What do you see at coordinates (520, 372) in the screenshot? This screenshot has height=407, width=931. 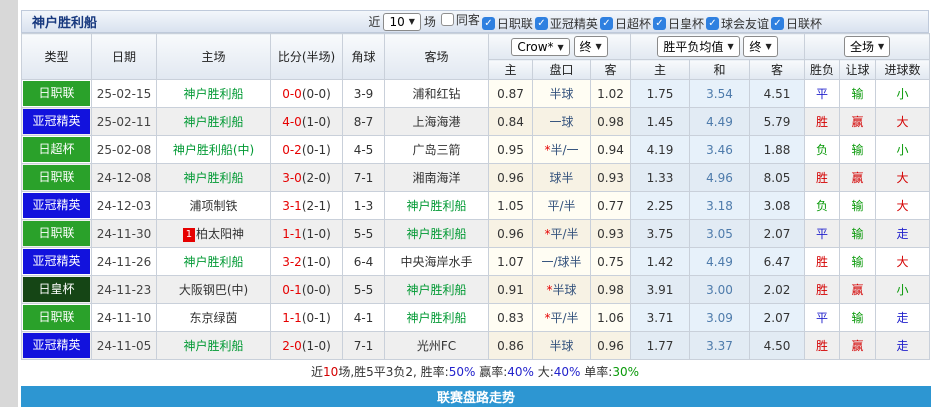 I see `summary-segment: 40%` at bounding box center [520, 372].